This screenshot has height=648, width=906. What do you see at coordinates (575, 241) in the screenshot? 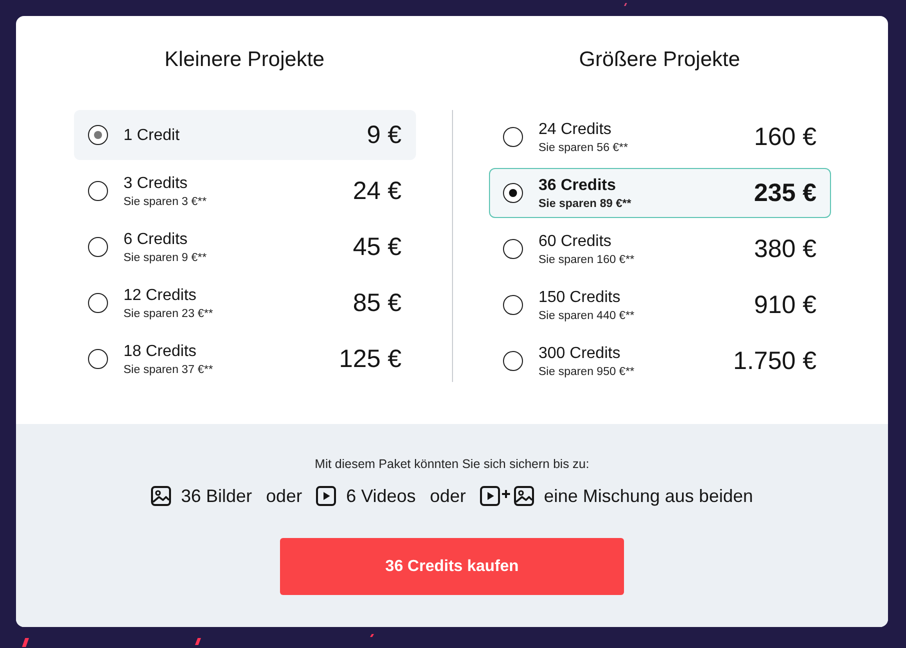
I see `credits-label: 60 Credits` at bounding box center [575, 241].